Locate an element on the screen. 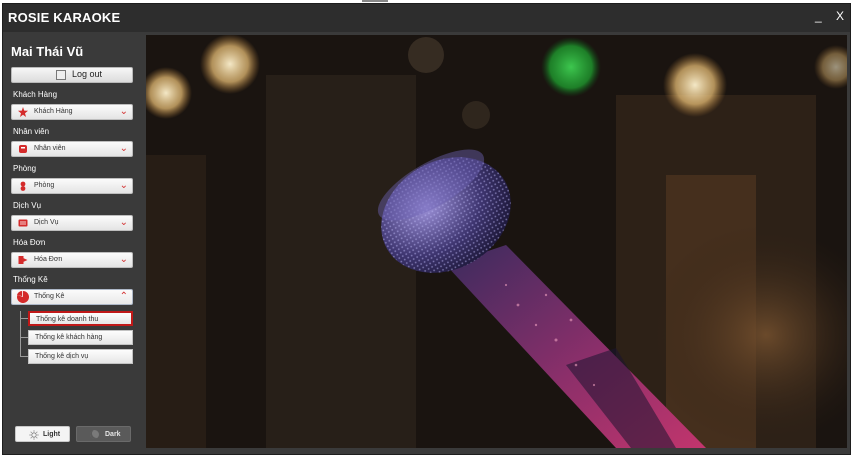  close-button: X is located at coordinates (840, 16).